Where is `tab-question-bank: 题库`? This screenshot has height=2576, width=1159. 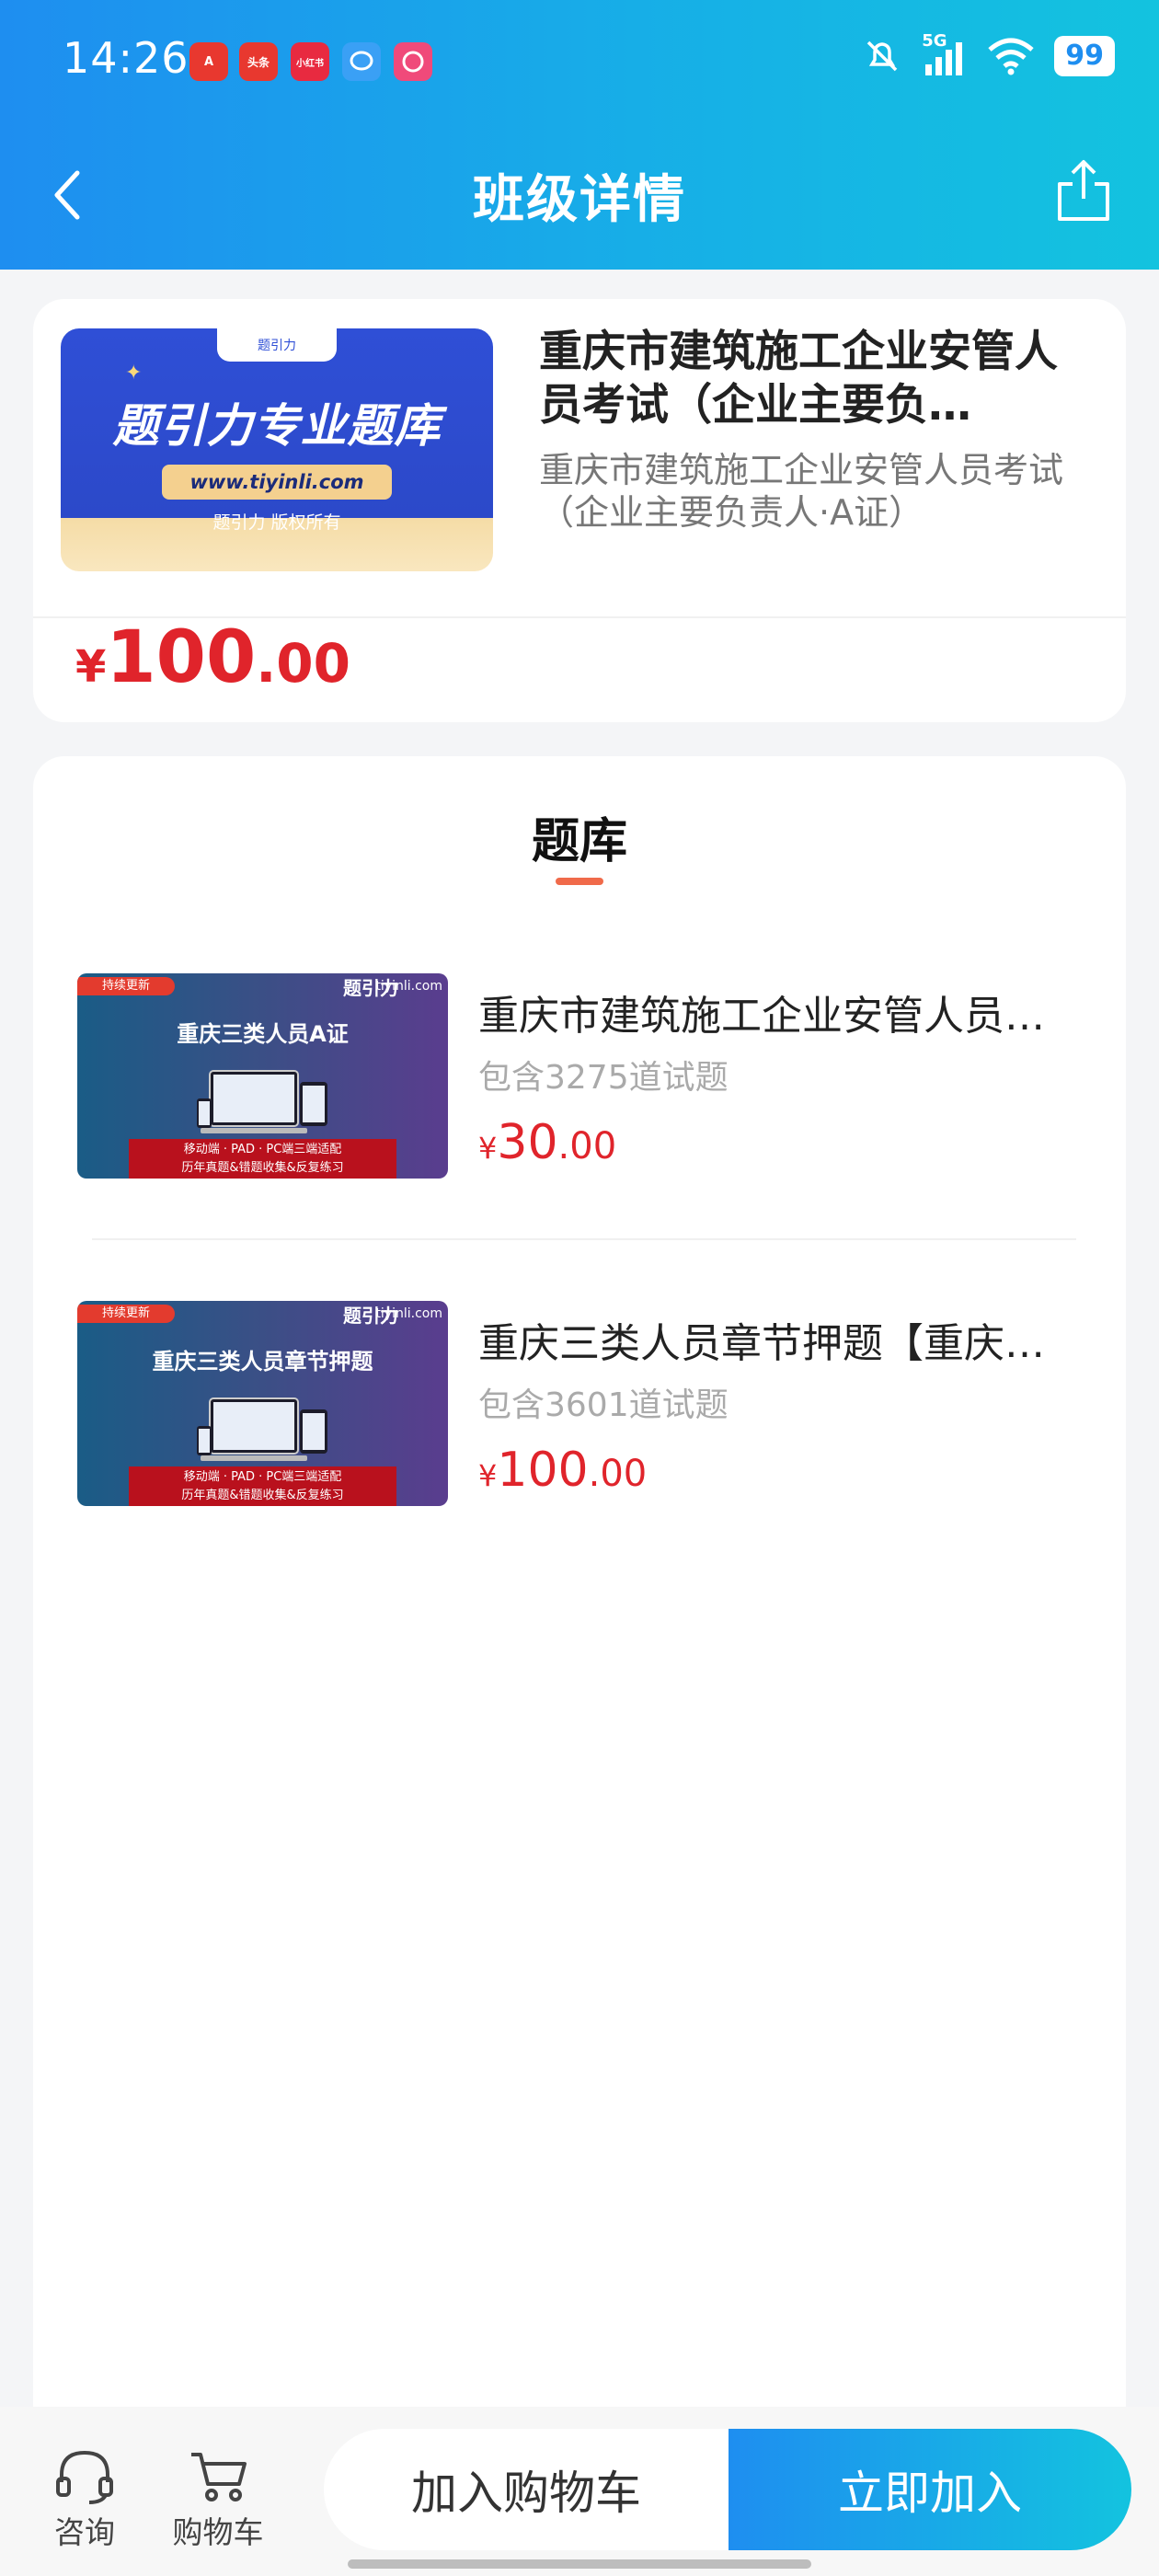
tab-question-bank: 题库 is located at coordinates (579, 836).